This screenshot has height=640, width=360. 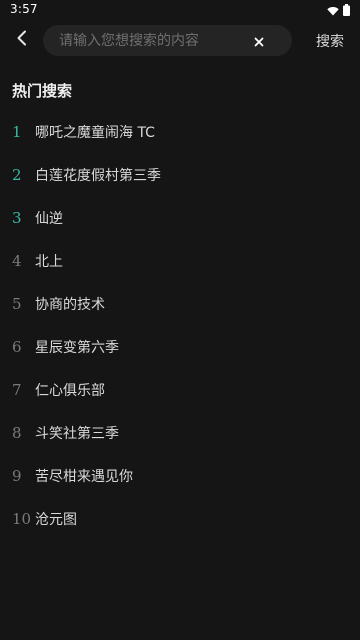 I want to click on status-bar: 3:57, so click(x=180, y=10).